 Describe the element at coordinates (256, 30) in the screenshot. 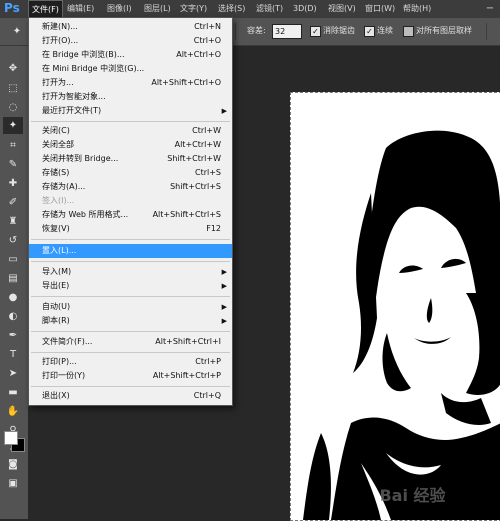

I see `tolerance-label: 容差:` at that location.